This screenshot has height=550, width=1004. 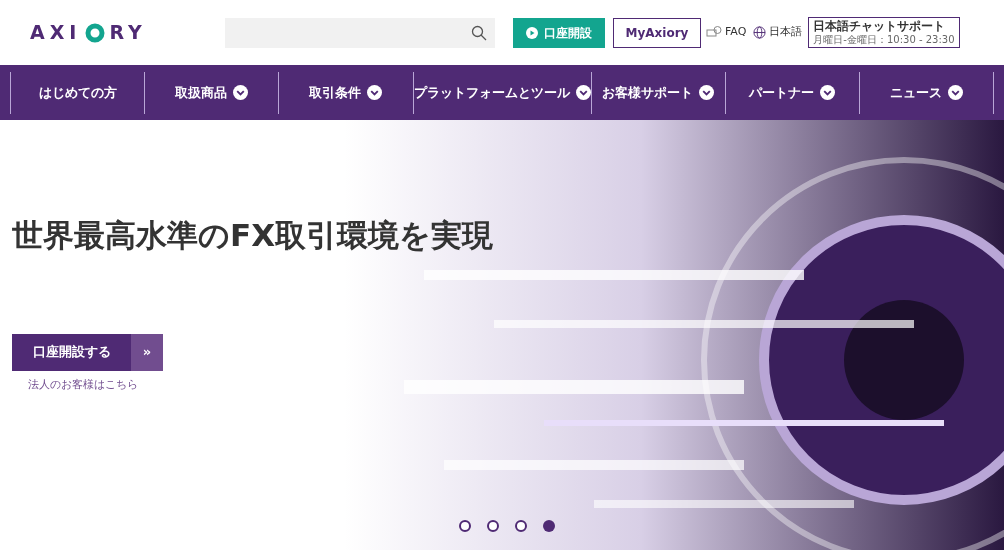 I want to click on logo-text: AXI, so click(x=56, y=32).